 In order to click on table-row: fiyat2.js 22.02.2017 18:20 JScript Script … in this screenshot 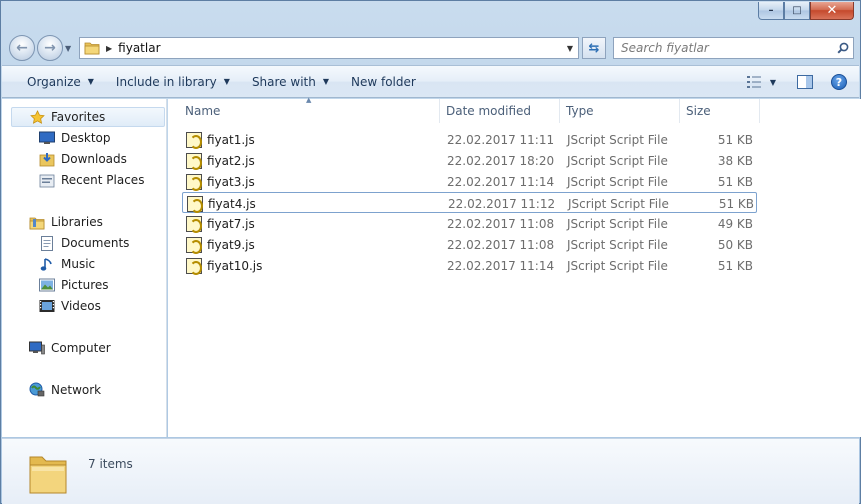, I will do `click(469, 160)`.